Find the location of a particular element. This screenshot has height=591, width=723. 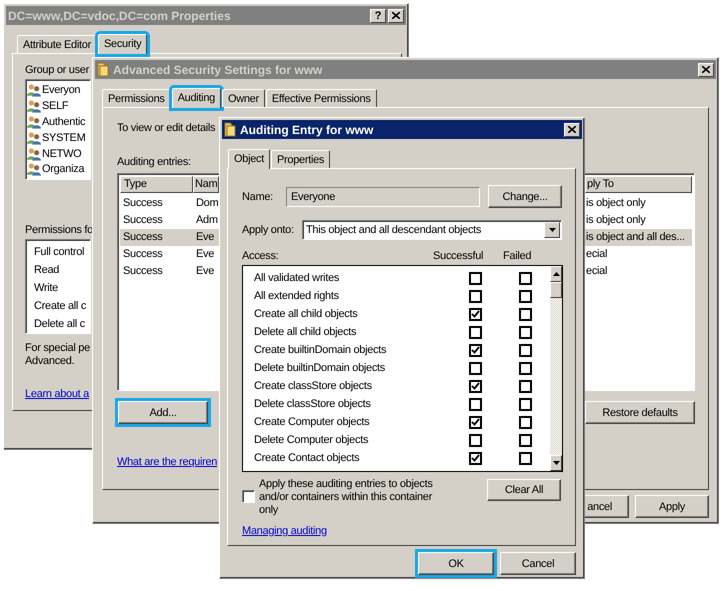

permission-name: Full control is located at coordinates (58, 252).